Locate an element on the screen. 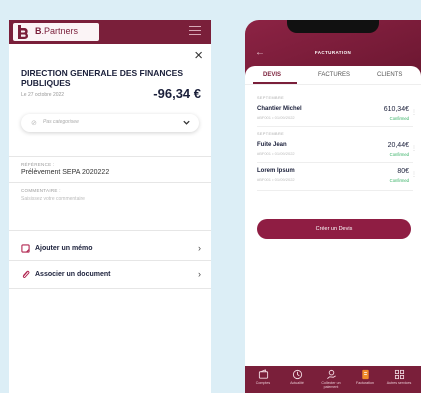  tag-icon: ⊘ is located at coordinates (34, 123).